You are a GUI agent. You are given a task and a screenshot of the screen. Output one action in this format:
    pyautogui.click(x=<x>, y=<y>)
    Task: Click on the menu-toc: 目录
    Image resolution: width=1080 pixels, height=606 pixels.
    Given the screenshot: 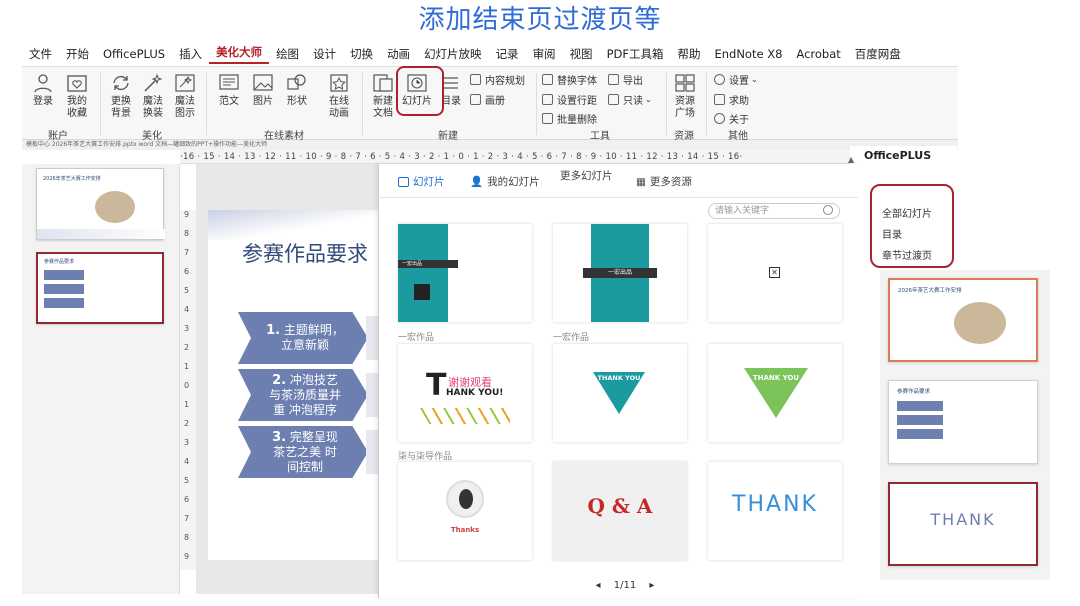 What is the action you would take?
    pyautogui.click(x=892, y=233)
    